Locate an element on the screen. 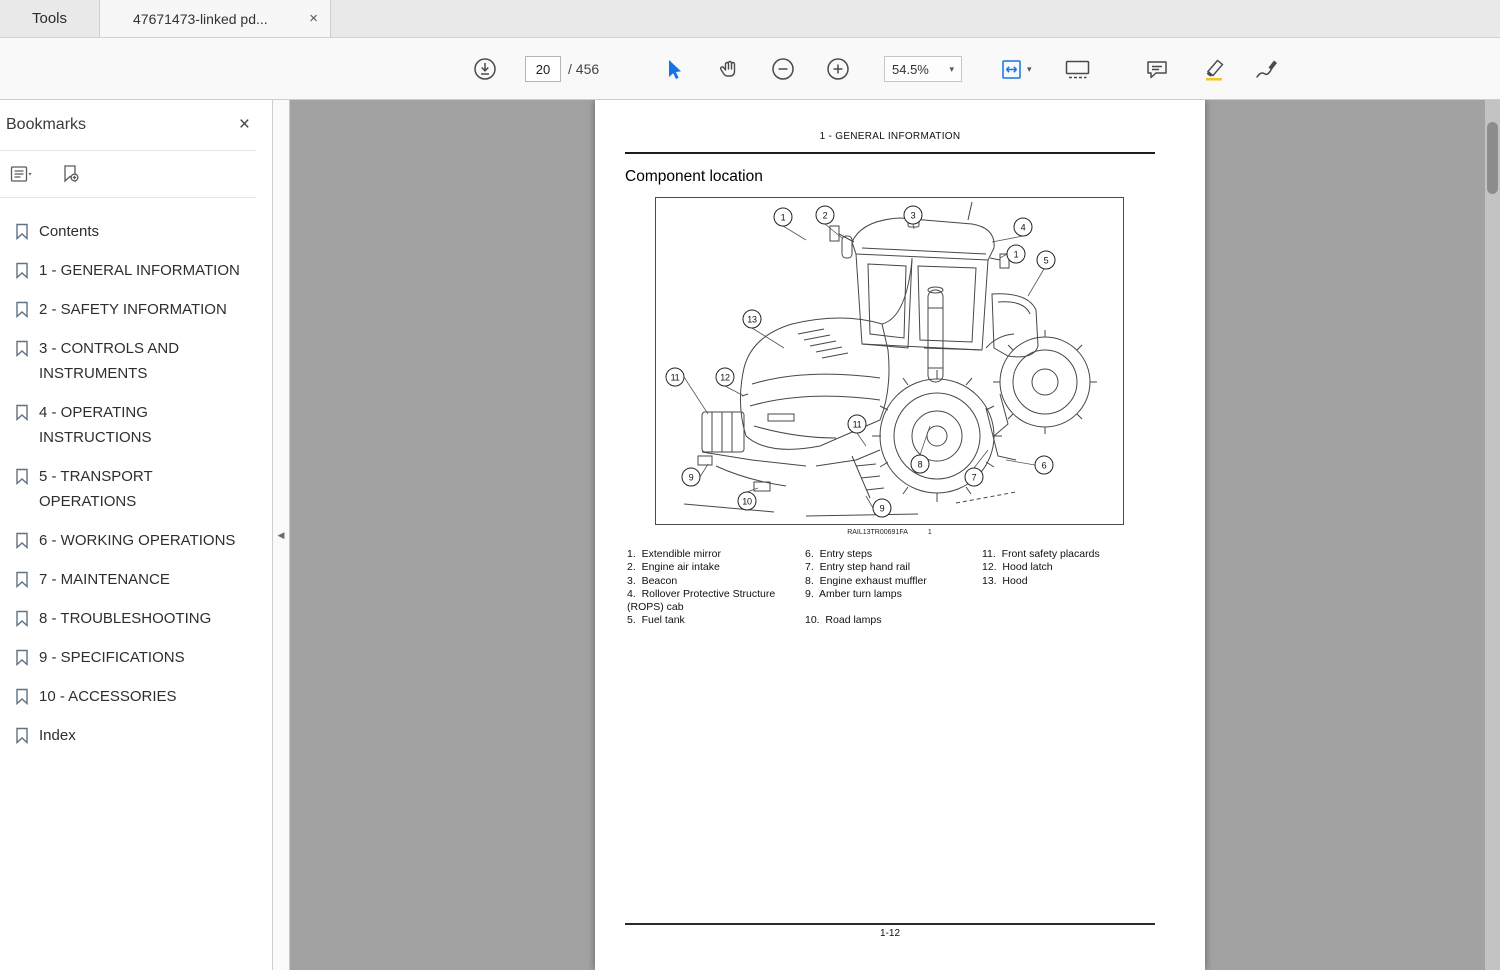 This screenshot has height=970, width=1500. bookmark-item-label: 2 - SAFETY INFORMATION is located at coordinates (133, 309).